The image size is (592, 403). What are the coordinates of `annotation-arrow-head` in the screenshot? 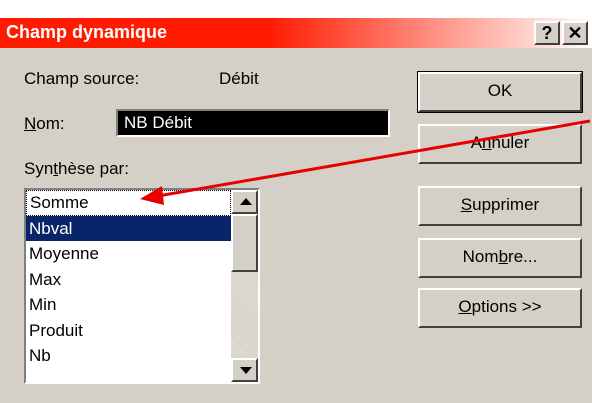 It's located at (152, 195).